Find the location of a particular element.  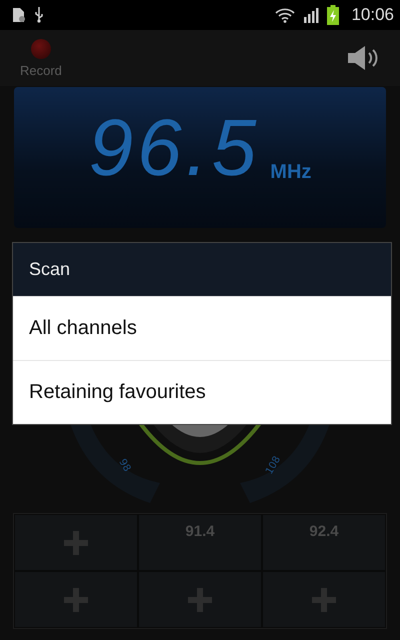

status-time: 10:06 is located at coordinates (372, 15).